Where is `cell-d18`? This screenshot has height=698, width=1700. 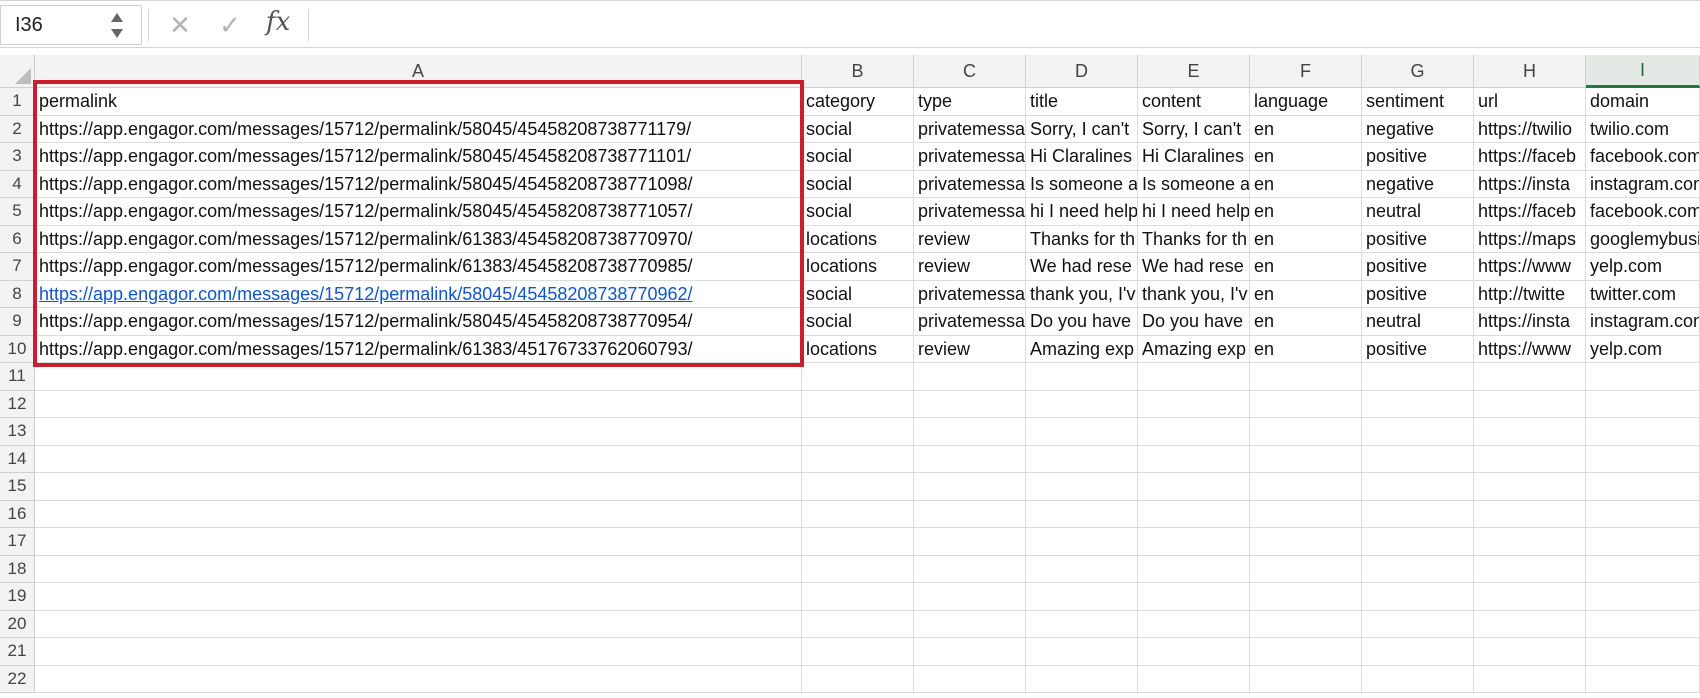
cell-d18 is located at coordinates (1082, 569).